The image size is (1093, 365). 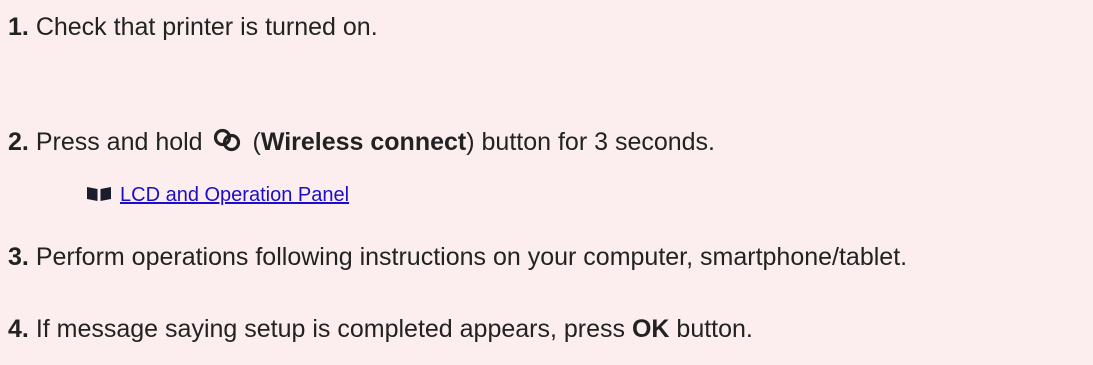 What do you see at coordinates (119, 142) in the screenshot?
I see `step-2-text-before: Press and hold` at bounding box center [119, 142].